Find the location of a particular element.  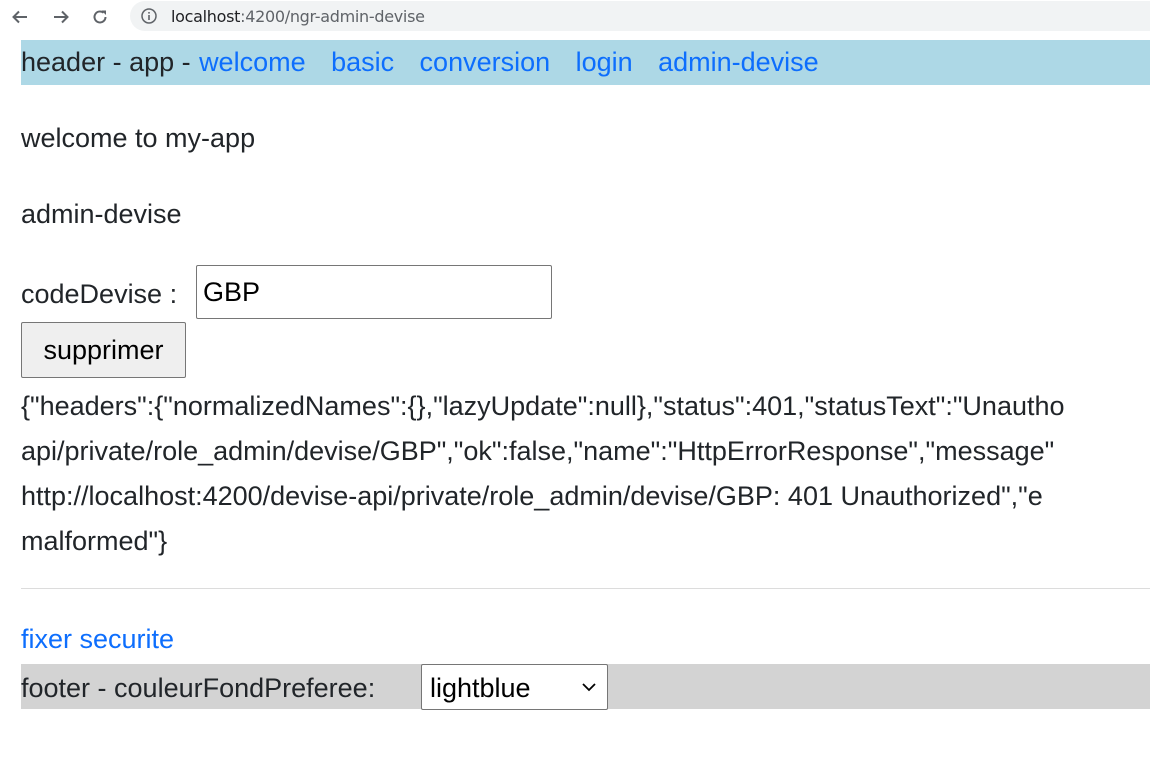

background-color-select: lightblue is located at coordinates (514, 687).